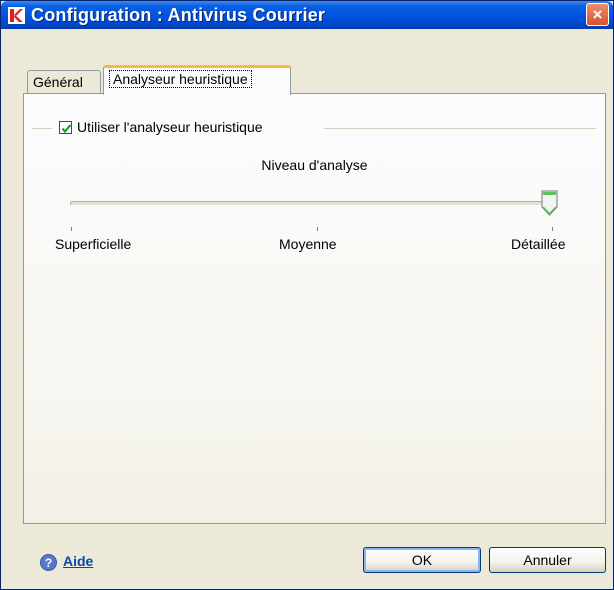 This screenshot has width=614, height=590. Describe the element at coordinates (308, 244) in the screenshot. I see `level-label-moyenne: Moyenne` at that location.